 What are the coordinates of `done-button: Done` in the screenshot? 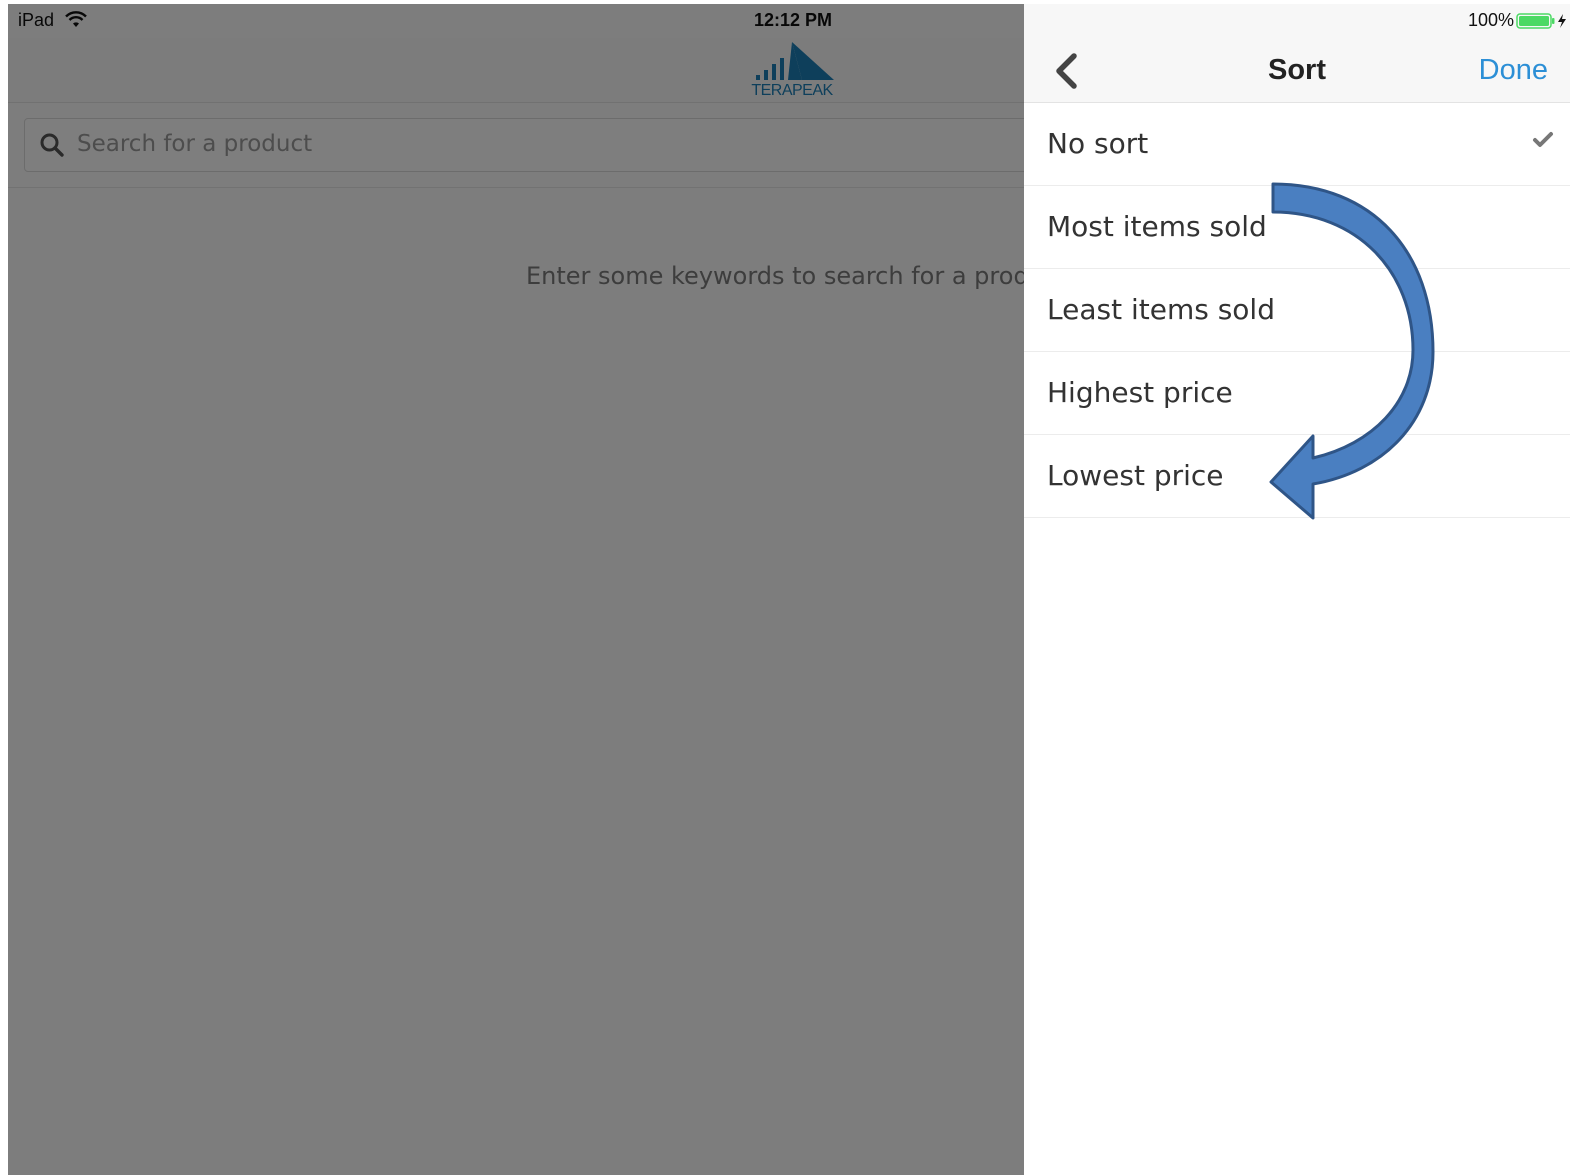 It's located at (1513, 70).